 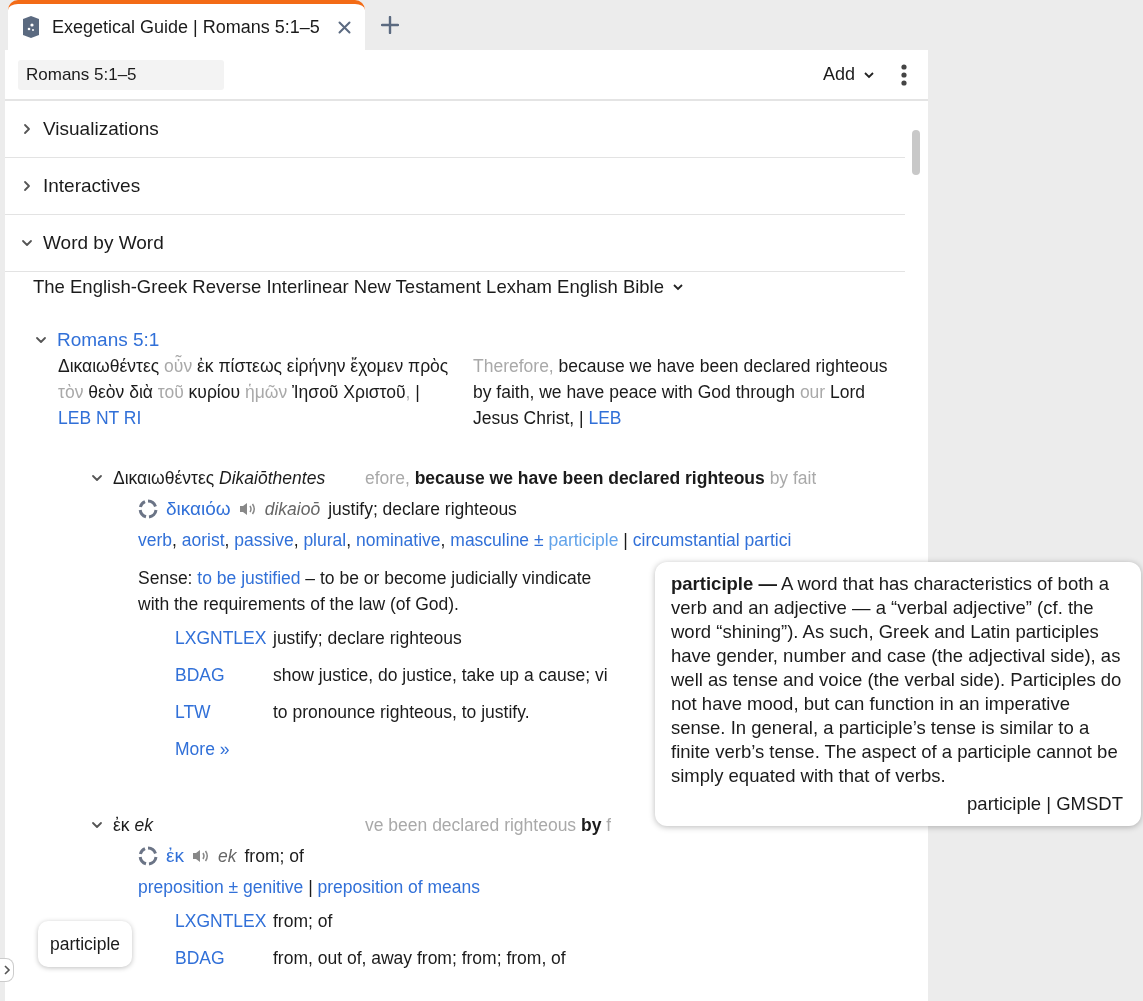 I want to click on kebab-menu-icon, so click(x=904, y=74).